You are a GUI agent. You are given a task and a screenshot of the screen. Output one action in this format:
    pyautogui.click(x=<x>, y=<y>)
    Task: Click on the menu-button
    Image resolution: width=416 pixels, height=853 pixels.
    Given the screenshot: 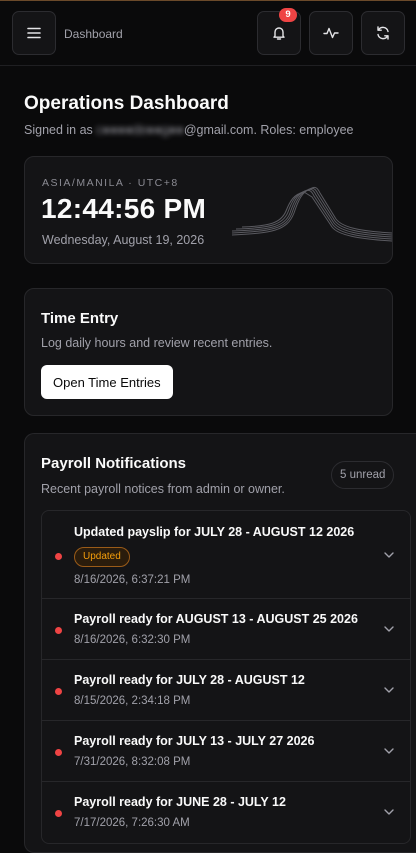 What is the action you would take?
    pyautogui.click(x=34, y=33)
    